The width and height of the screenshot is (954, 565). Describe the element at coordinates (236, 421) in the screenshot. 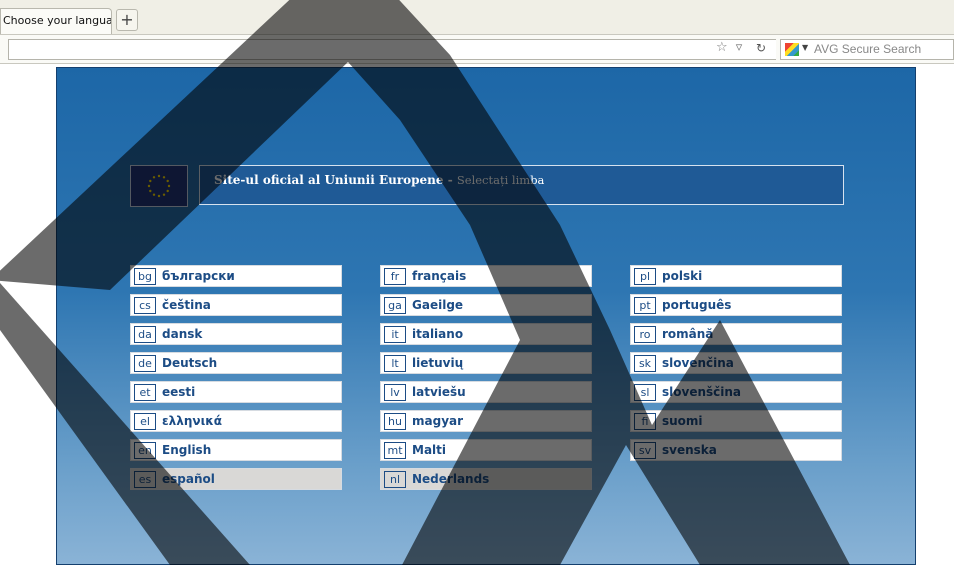

I see `language-link-el: el ελληνικά` at that location.